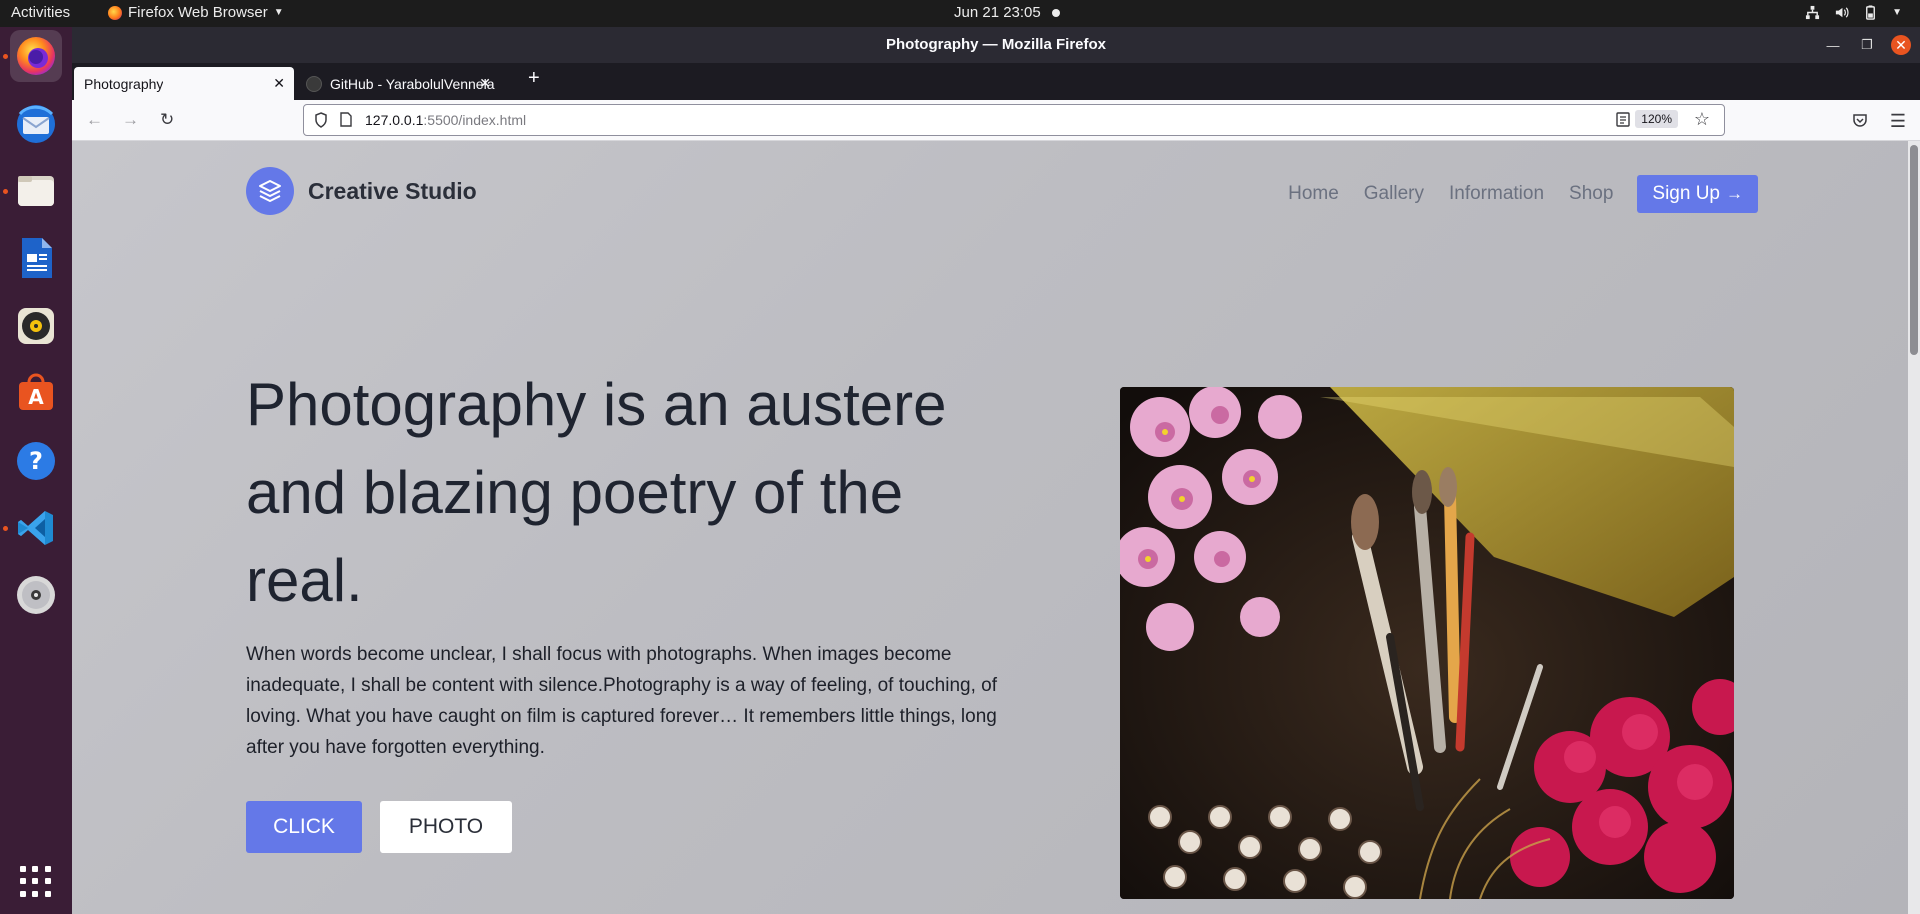  I want to click on dock-rhythmbox, so click(36, 326).